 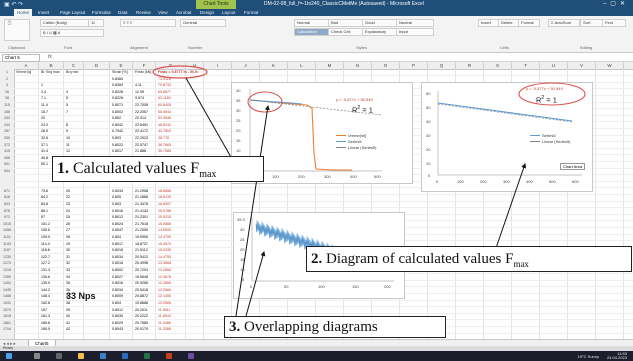 I want to click on paste-button: 📋, so click(x=17, y=30).